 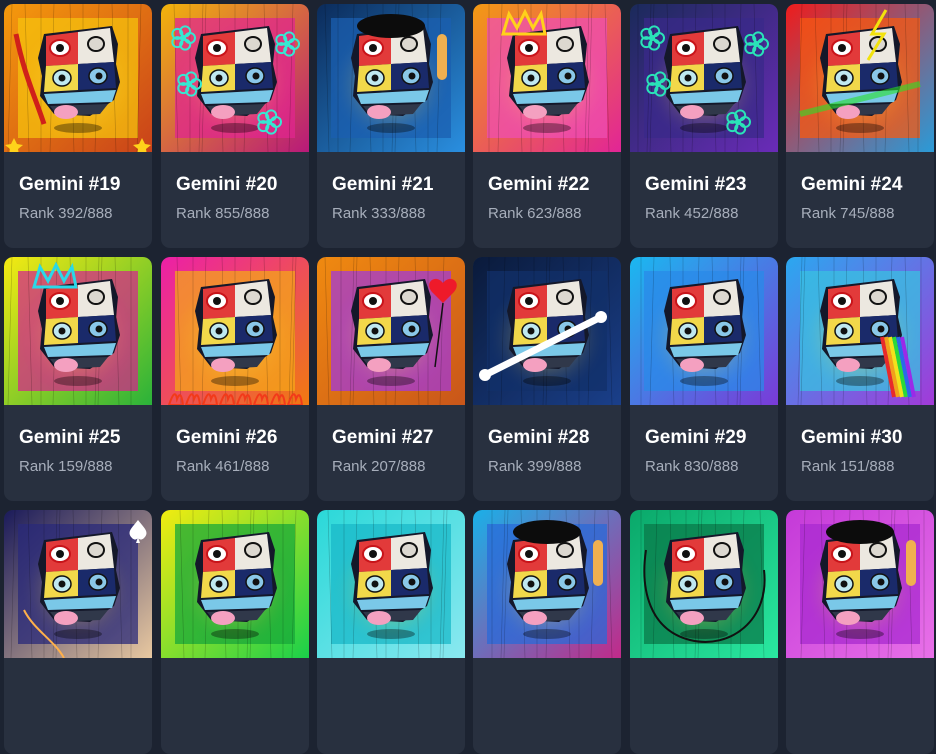 What do you see at coordinates (535, 466) in the screenshot?
I see `nft-rank: Rank 399/888` at bounding box center [535, 466].